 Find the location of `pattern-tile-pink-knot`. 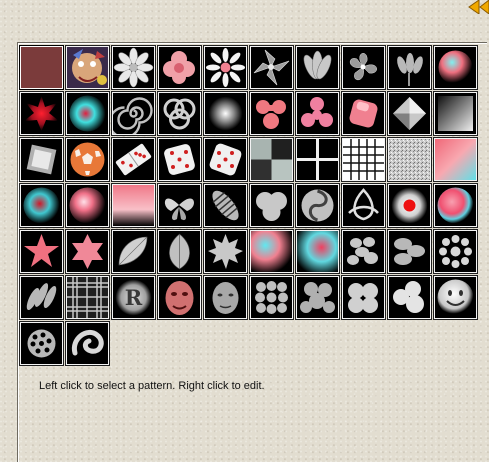

pattern-tile-pink-knot is located at coordinates (271, 113).